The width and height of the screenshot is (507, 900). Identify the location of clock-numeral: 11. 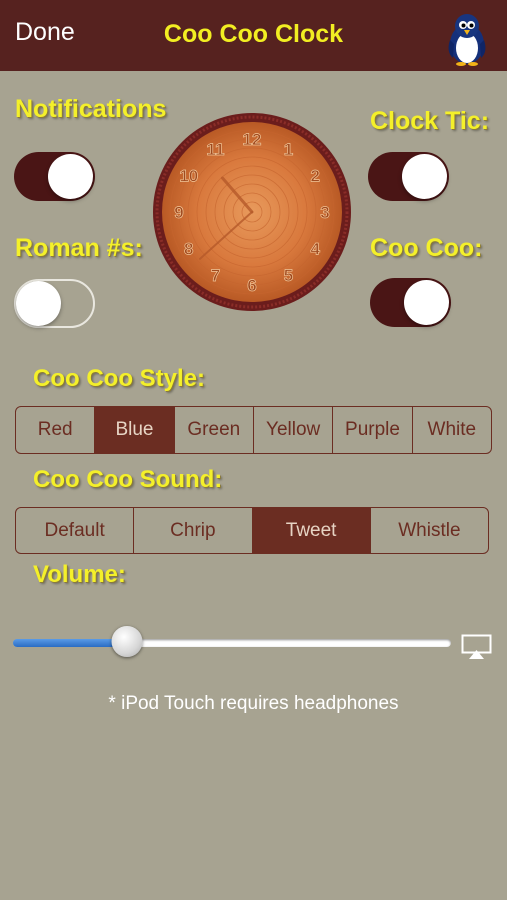
(216, 149).